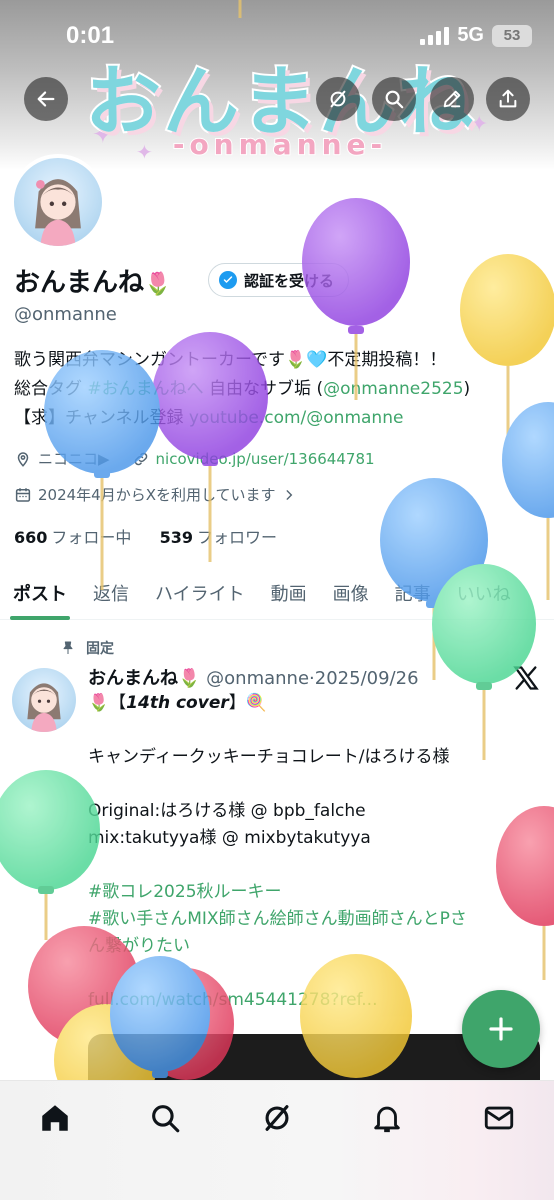 This screenshot has height=1200, width=554. What do you see at coordinates (277, 1140) in the screenshot?
I see `bottom-navigation` at bounding box center [277, 1140].